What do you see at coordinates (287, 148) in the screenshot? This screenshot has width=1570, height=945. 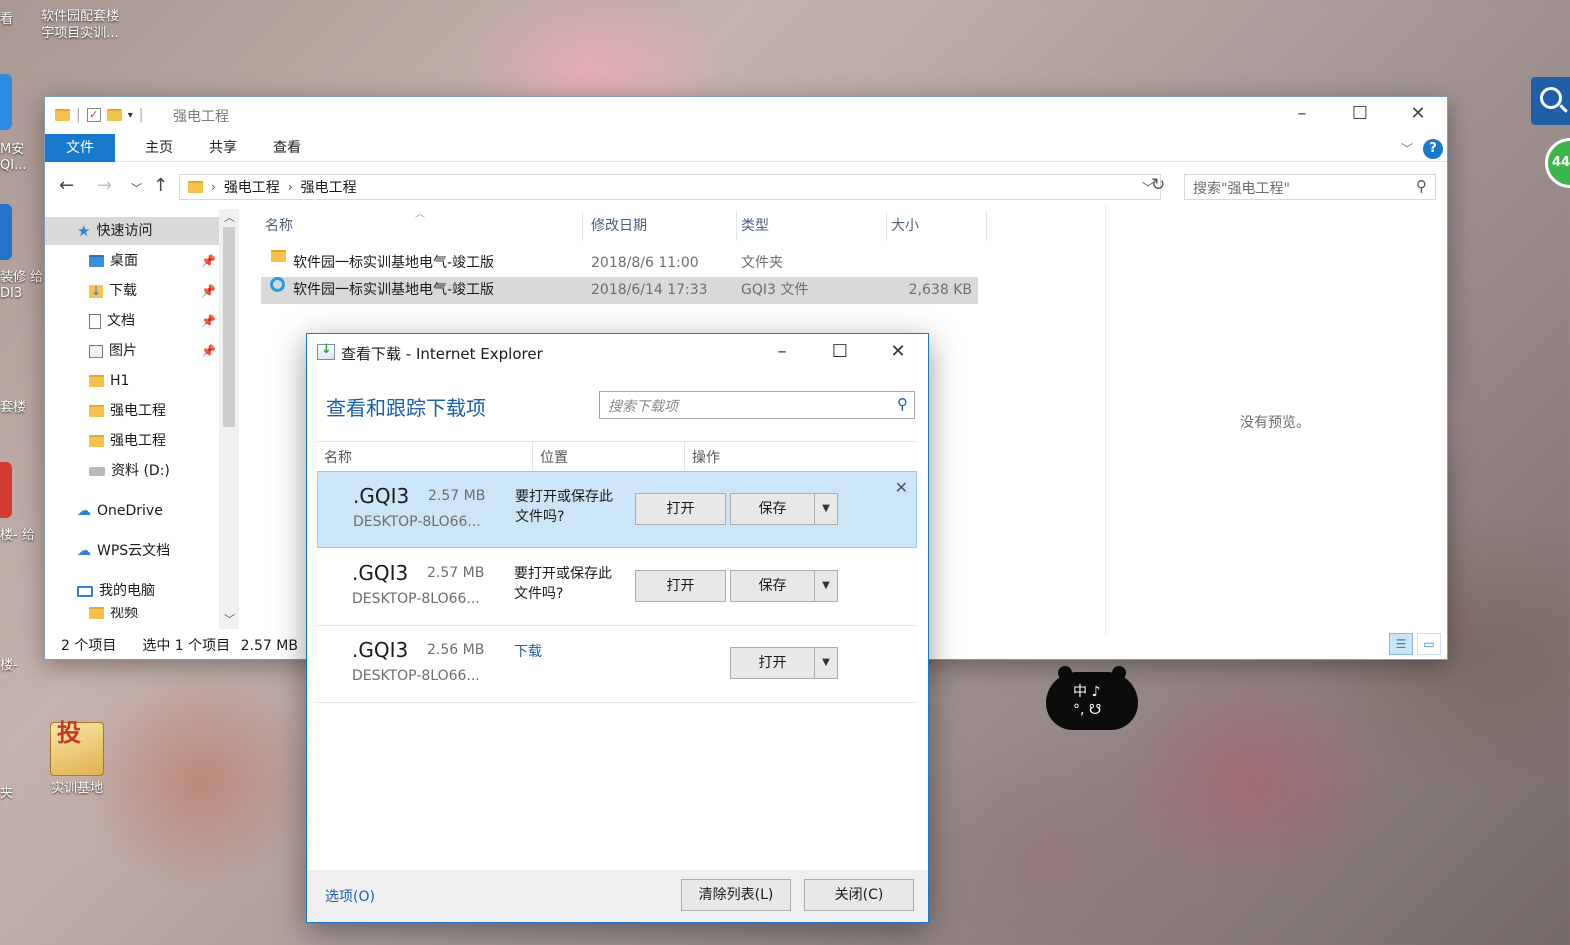 I see `tab-view: 查看` at bounding box center [287, 148].